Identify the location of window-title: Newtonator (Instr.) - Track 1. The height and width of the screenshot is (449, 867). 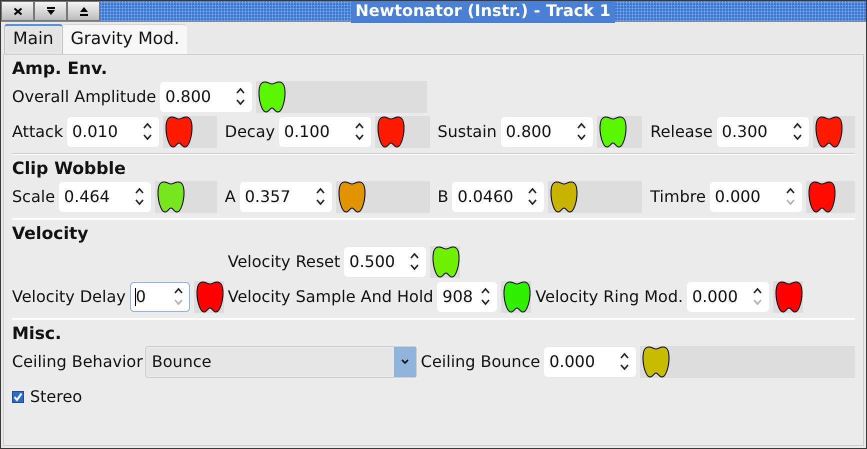
(483, 12).